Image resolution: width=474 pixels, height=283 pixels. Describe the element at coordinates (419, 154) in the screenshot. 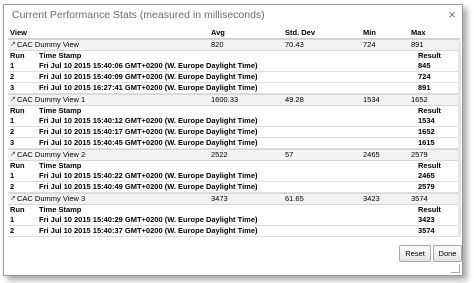

I see `view-max: 2579` at that location.